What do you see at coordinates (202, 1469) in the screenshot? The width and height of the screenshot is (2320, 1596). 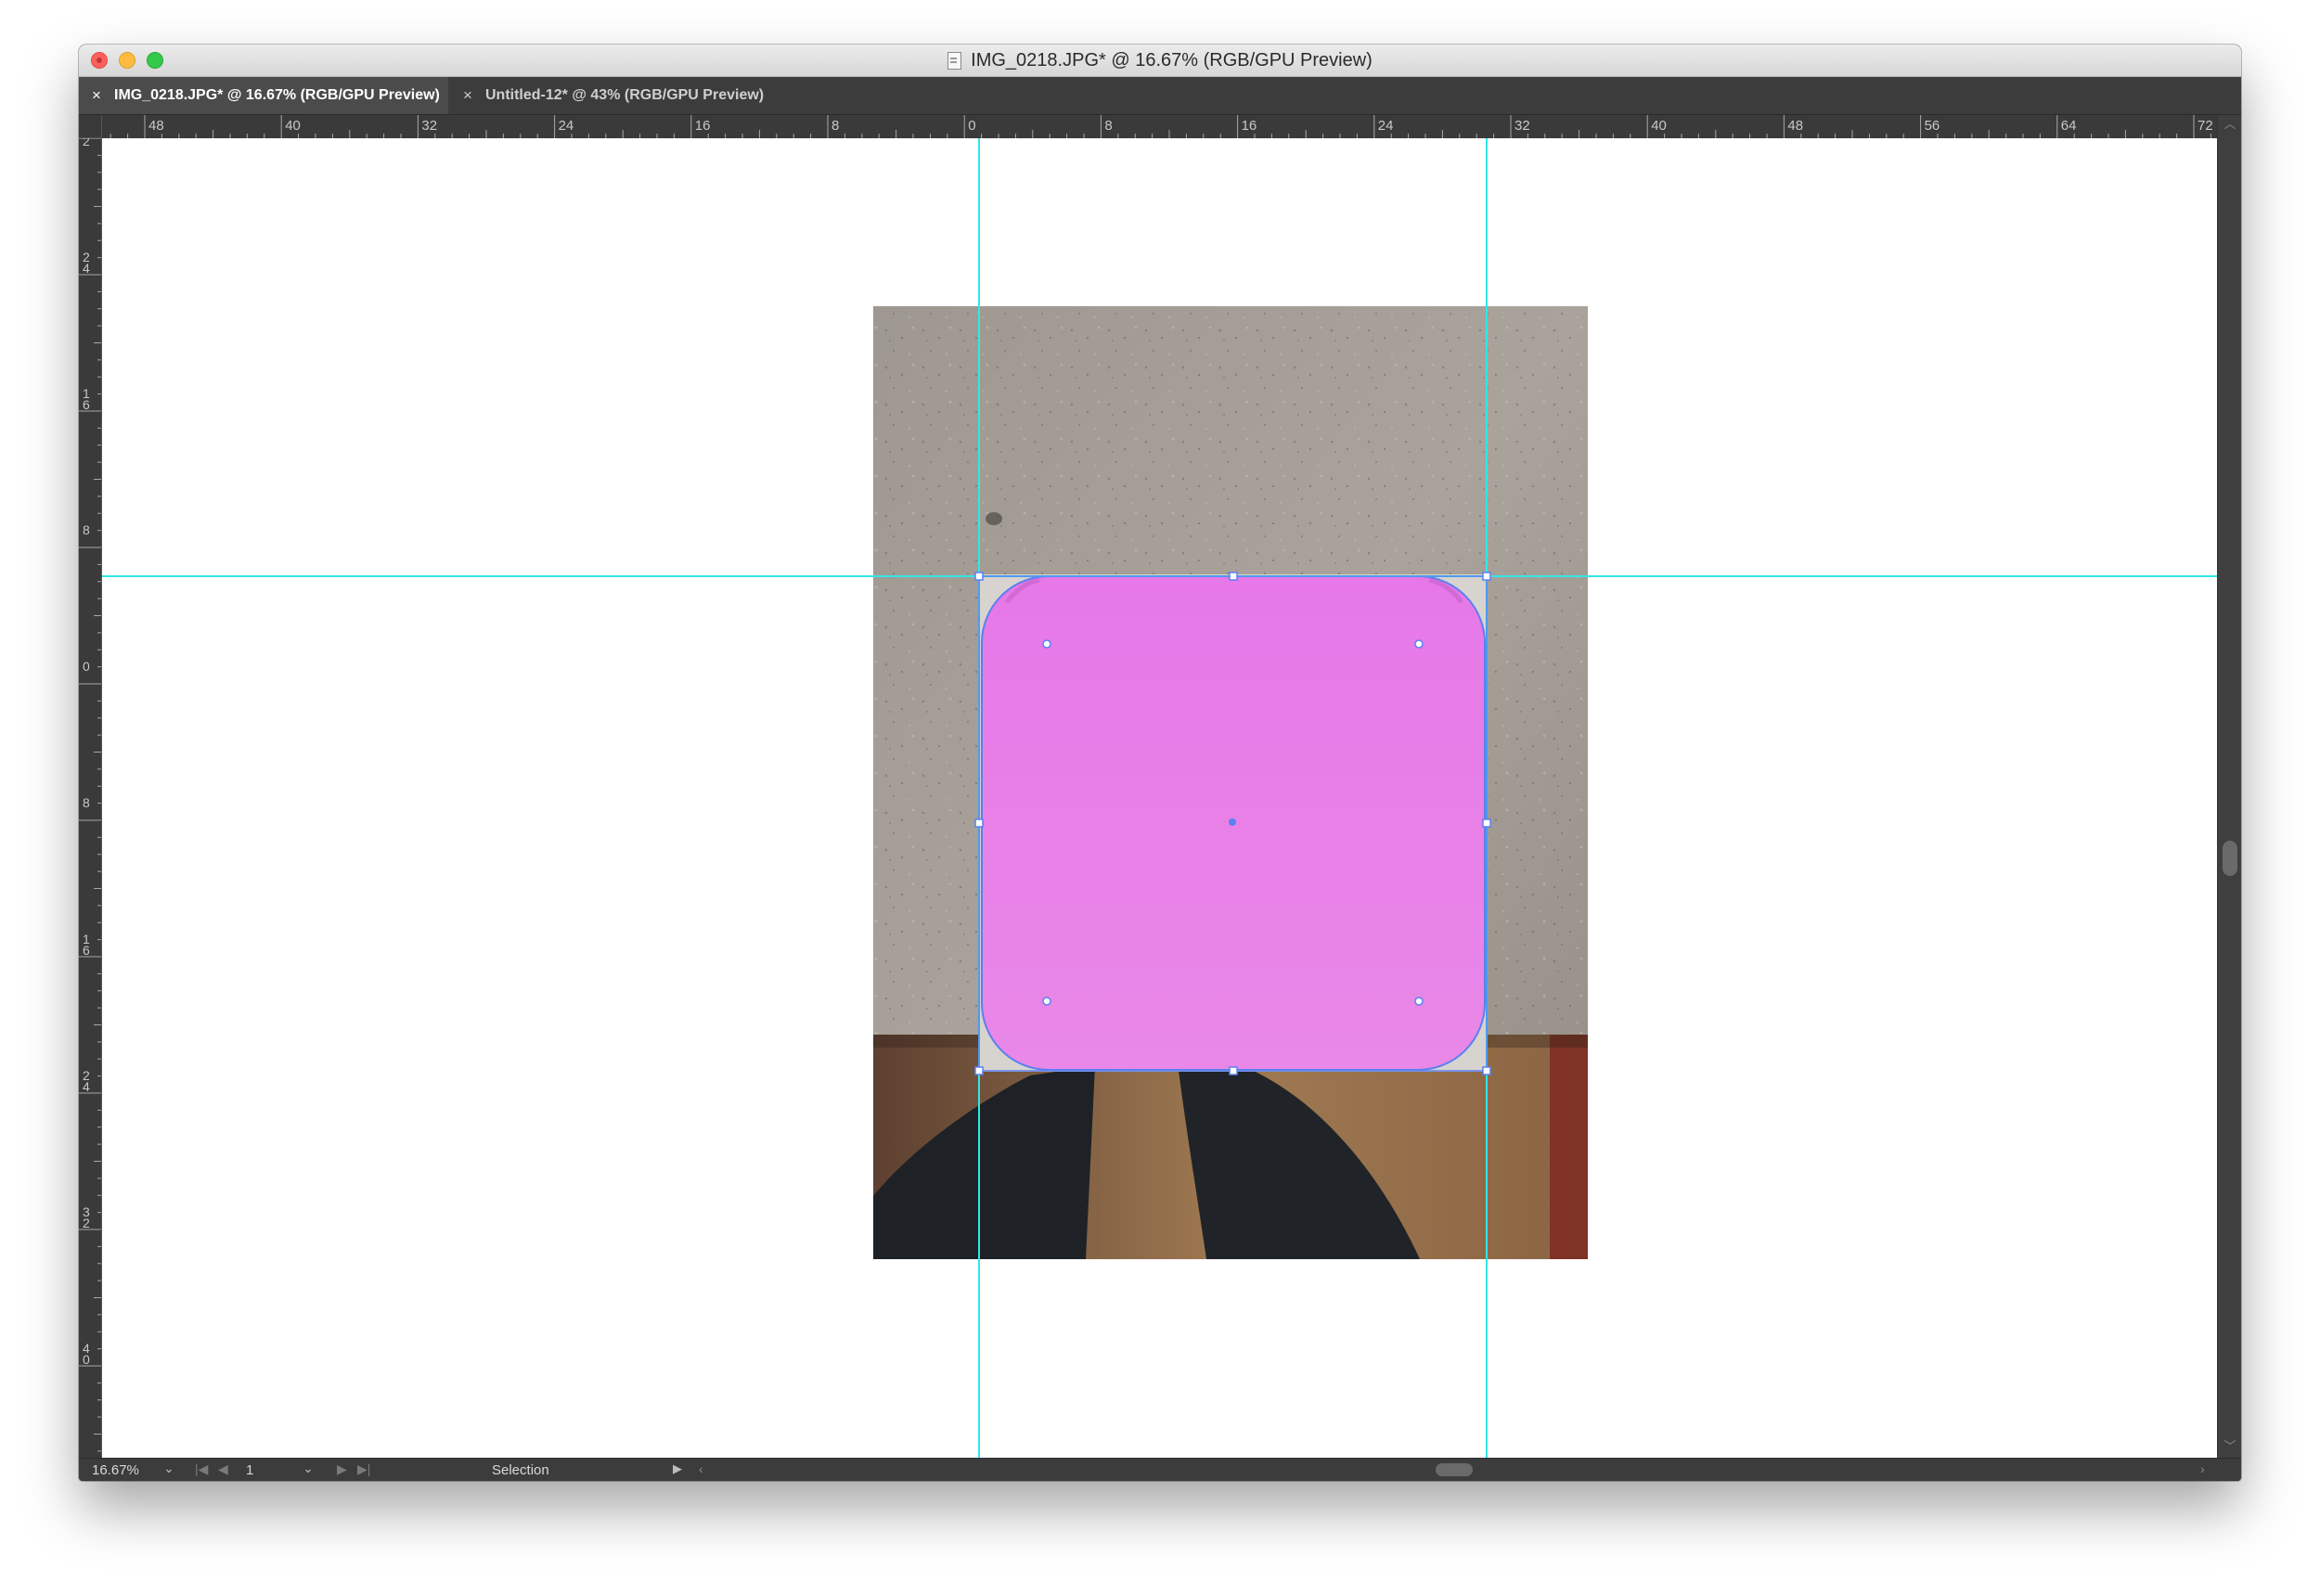 I see `first-artboard-icon: |◀` at bounding box center [202, 1469].